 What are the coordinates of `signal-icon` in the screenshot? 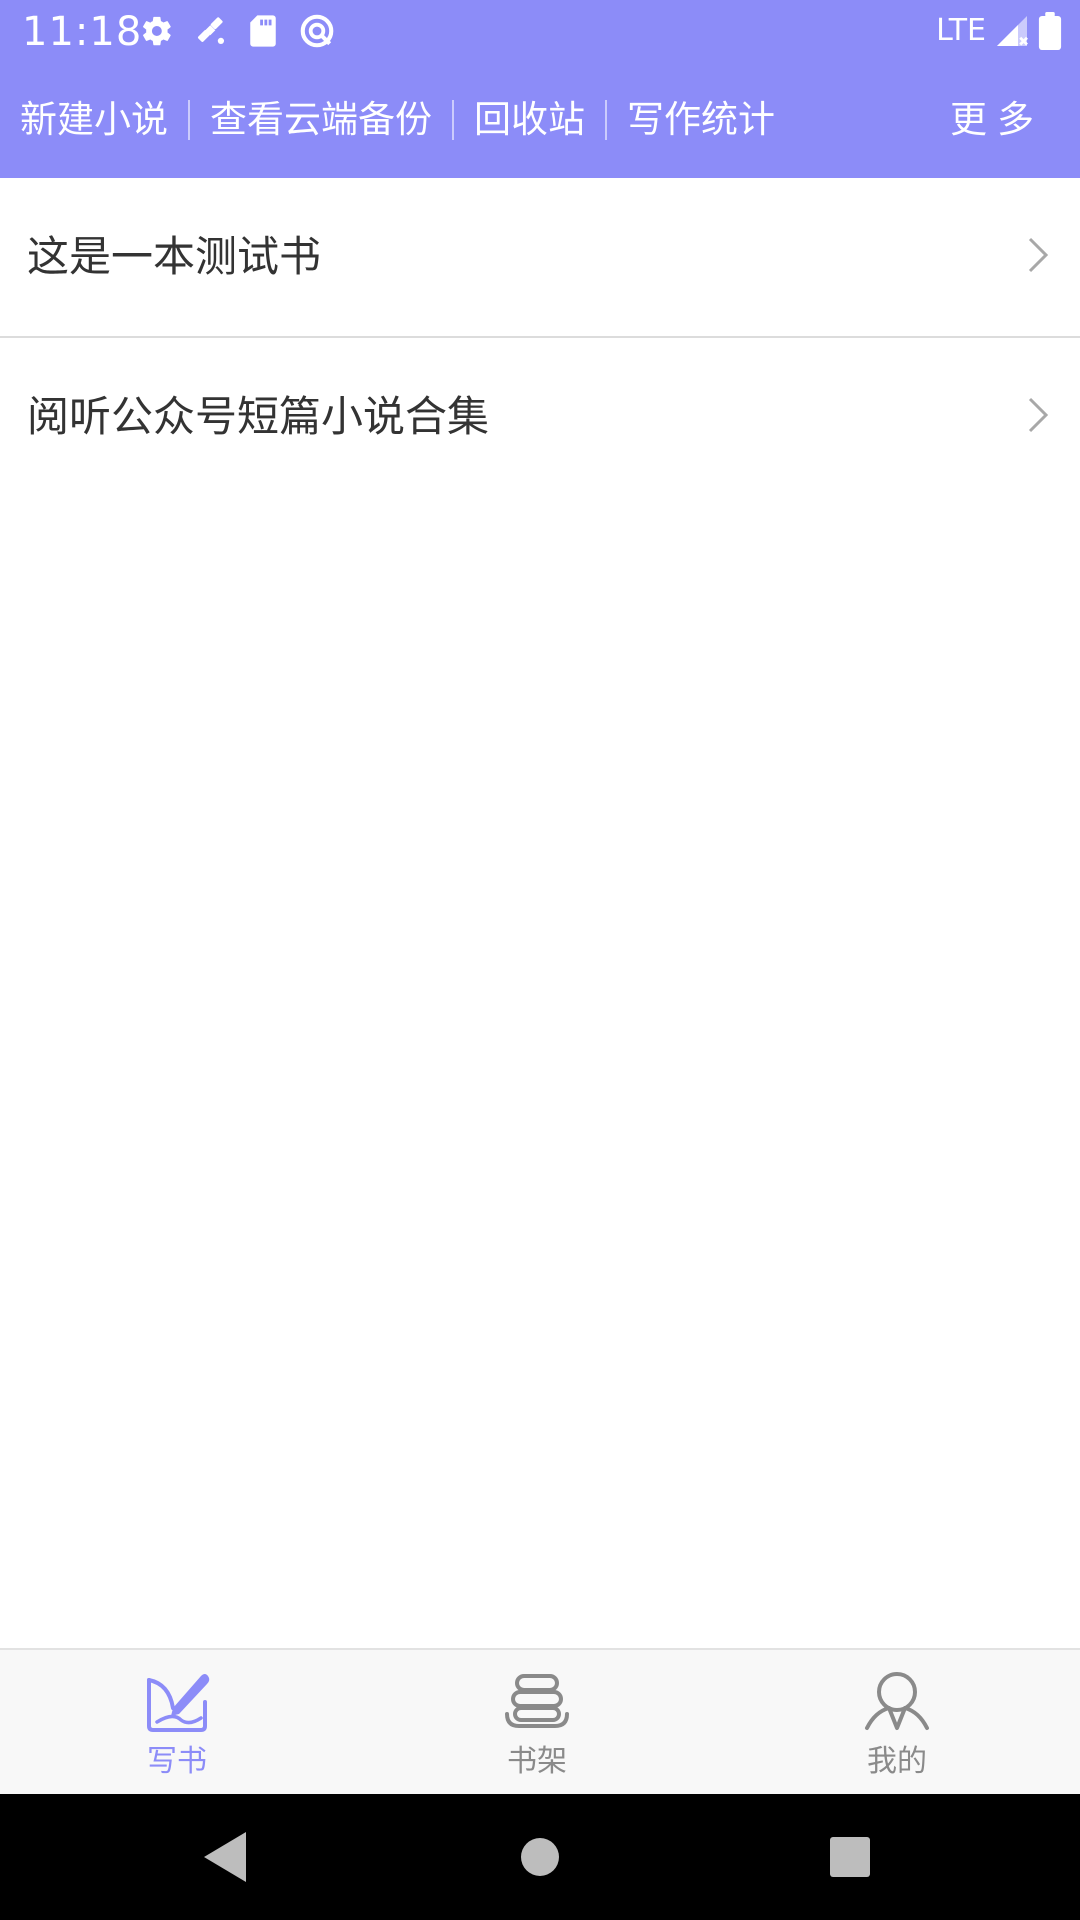 It's located at (1012, 31).